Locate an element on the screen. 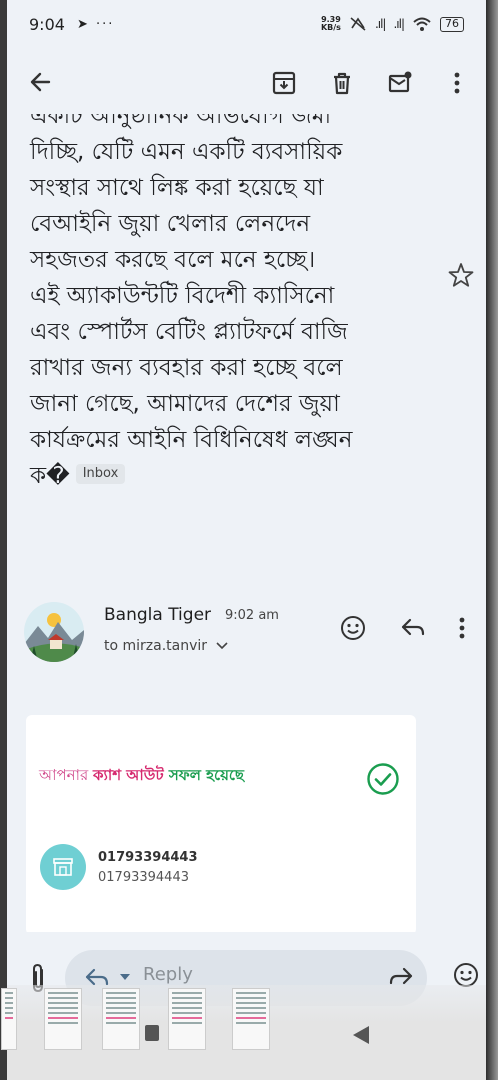 The image size is (498, 1080). system-navigation-overlay is located at coordinates (243, 1032).